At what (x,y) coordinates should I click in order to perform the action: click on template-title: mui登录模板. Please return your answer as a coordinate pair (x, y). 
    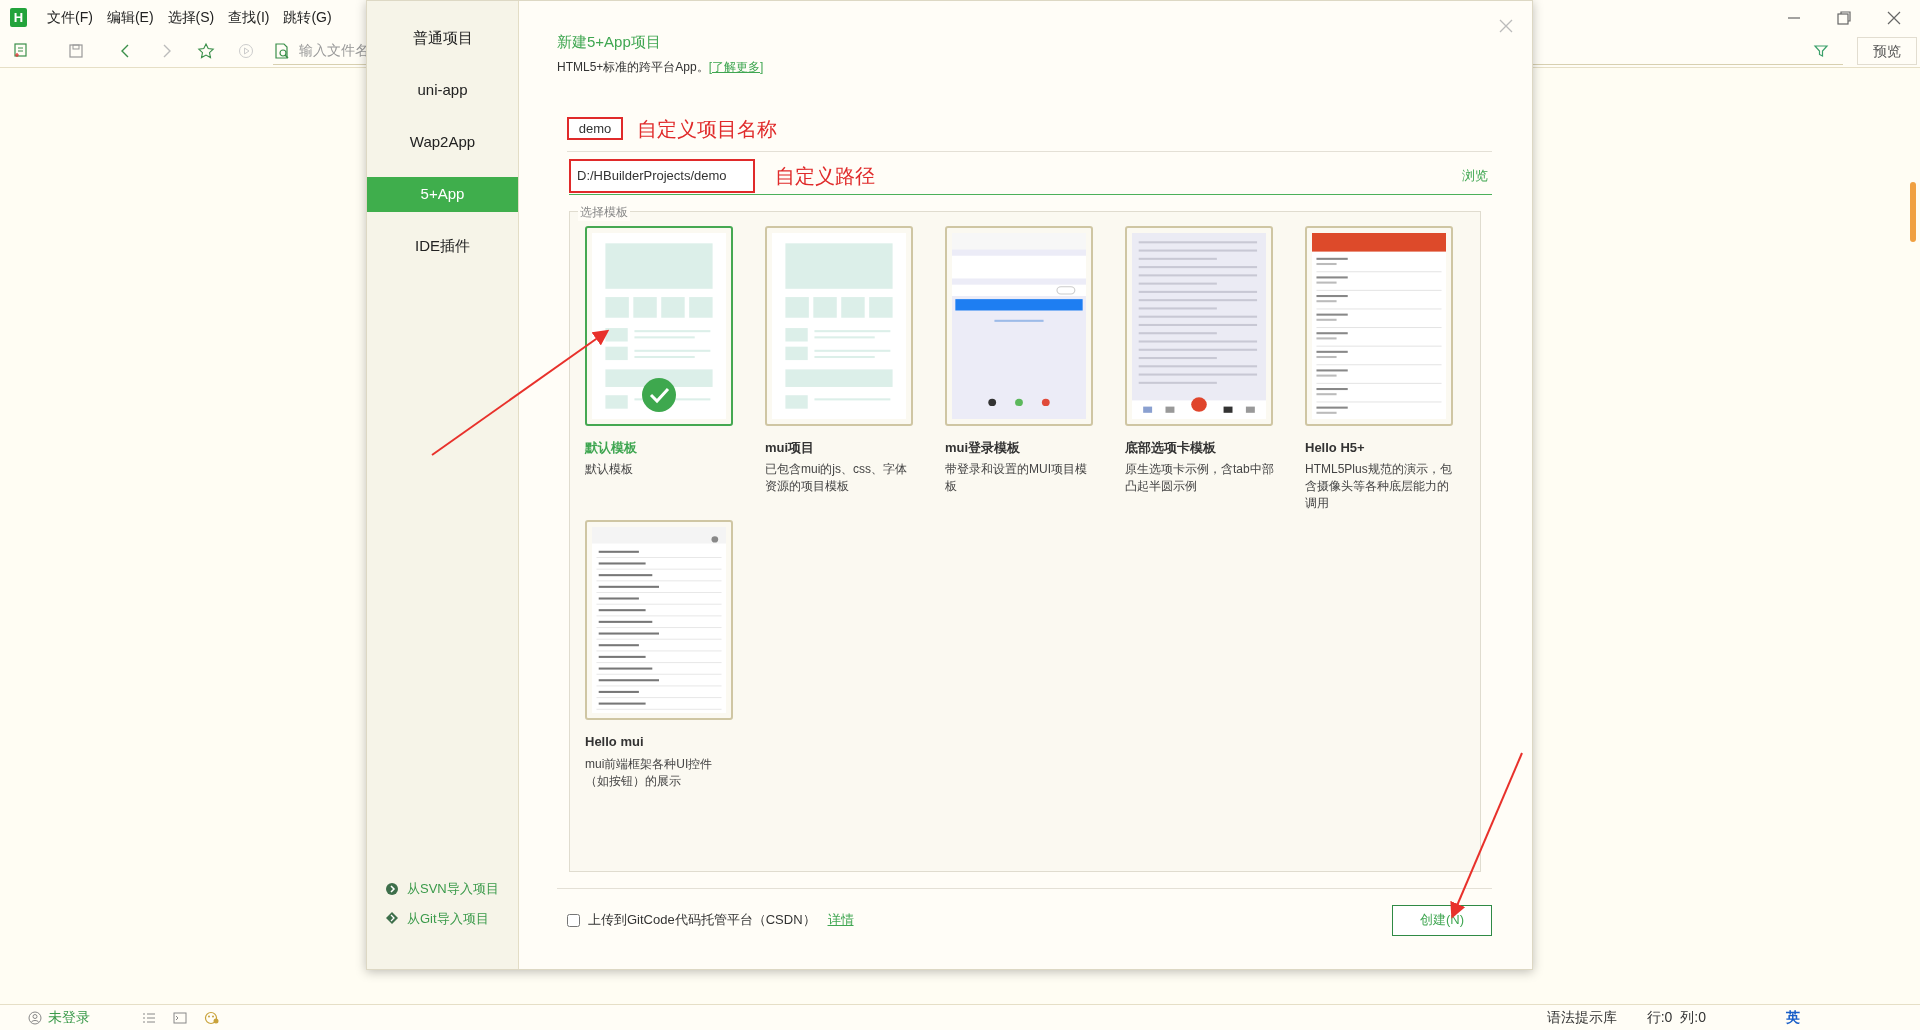
    Looking at the image, I should click on (983, 447).